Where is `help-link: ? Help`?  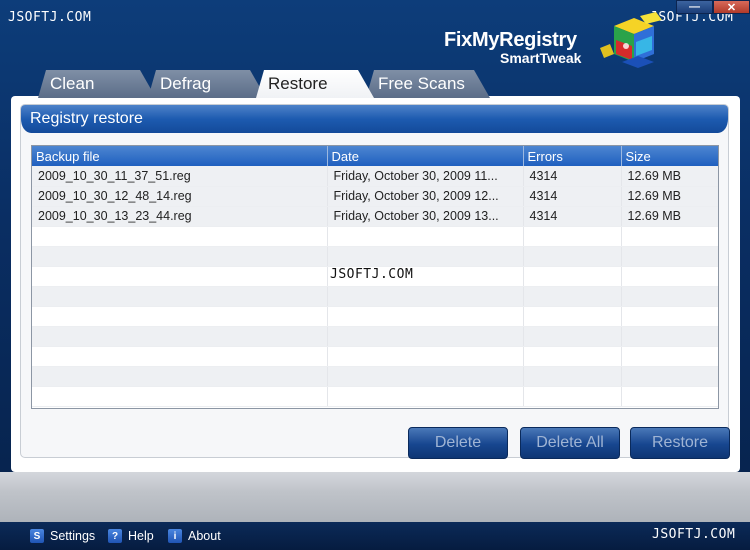
help-link: ? Help is located at coordinates (131, 536).